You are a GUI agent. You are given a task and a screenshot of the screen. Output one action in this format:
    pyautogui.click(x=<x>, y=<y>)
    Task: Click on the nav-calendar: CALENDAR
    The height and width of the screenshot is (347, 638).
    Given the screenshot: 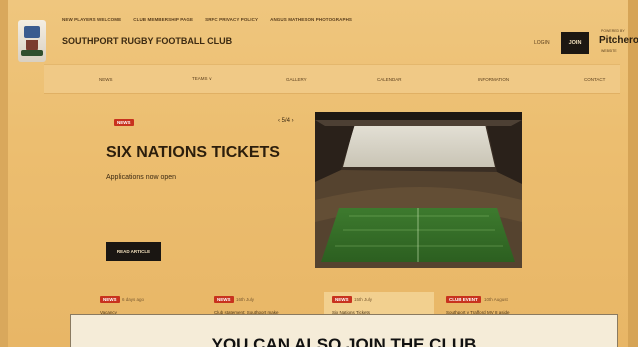 What is the action you would take?
    pyautogui.click(x=389, y=79)
    